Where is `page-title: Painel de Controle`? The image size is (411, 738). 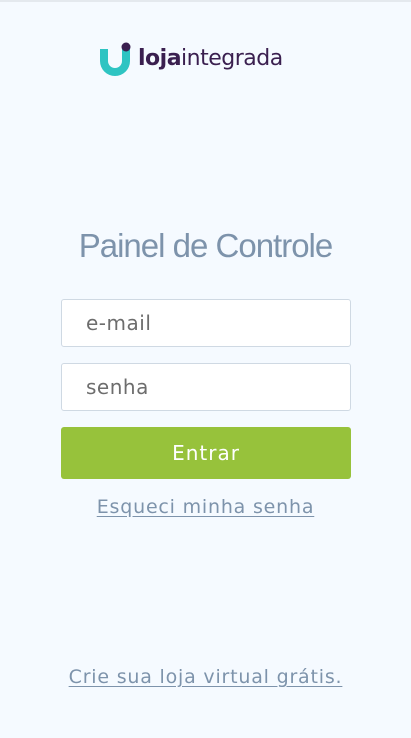
page-title: Painel de Controle is located at coordinates (206, 245).